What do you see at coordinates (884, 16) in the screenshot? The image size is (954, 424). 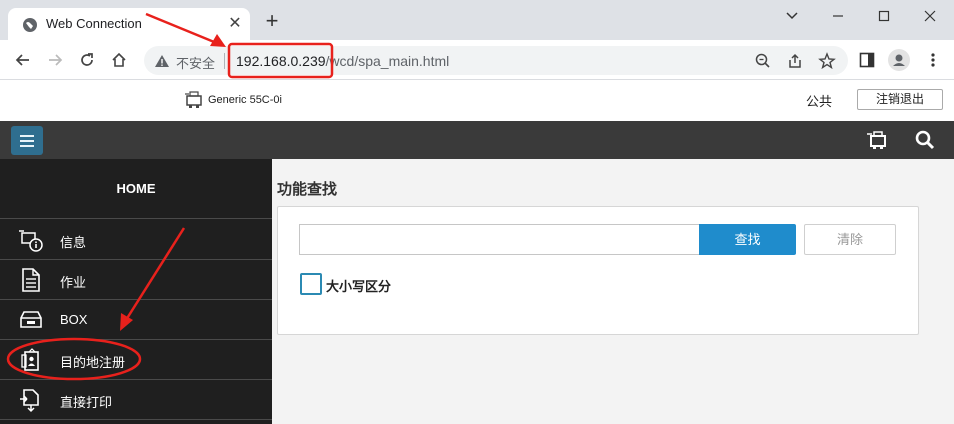 I see `maximize-icon` at bounding box center [884, 16].